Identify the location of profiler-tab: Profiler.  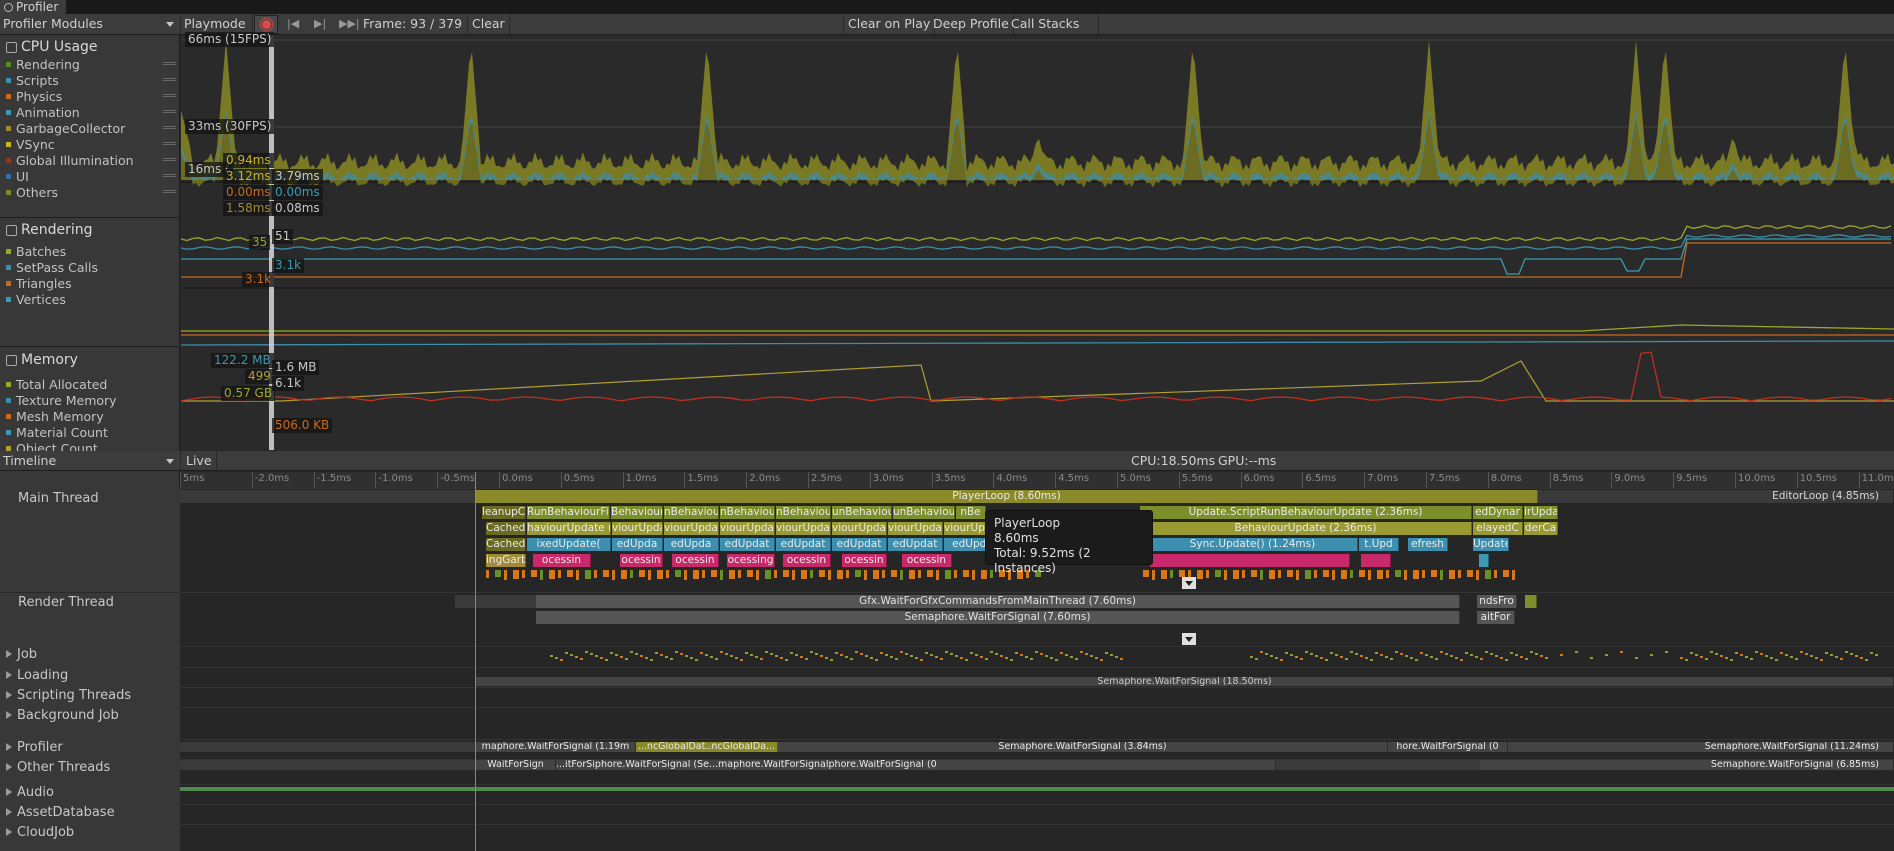
(33, 7).